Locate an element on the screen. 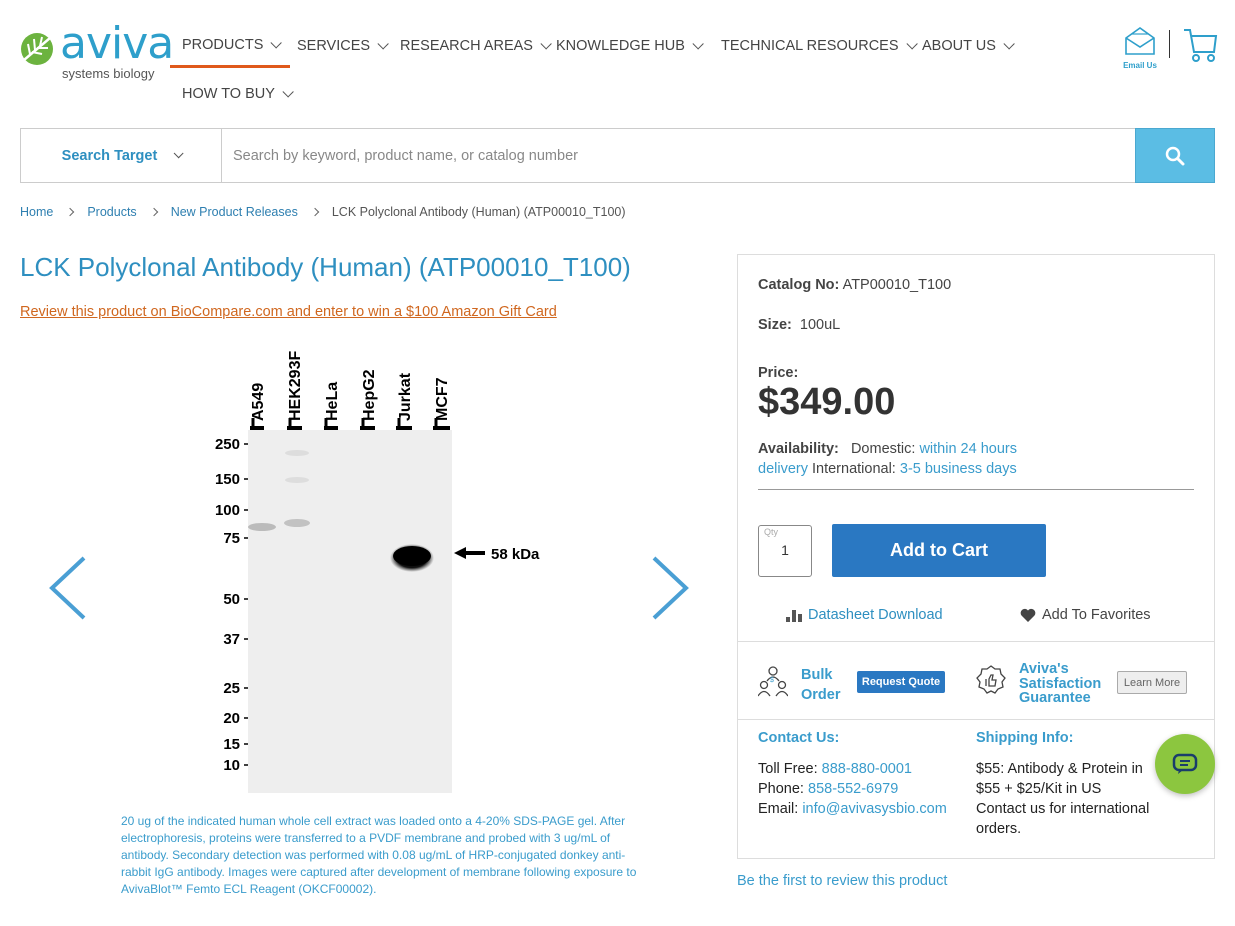 The image size is (1235, 926). chevron-left-icon is located at coordinates (67, 588).